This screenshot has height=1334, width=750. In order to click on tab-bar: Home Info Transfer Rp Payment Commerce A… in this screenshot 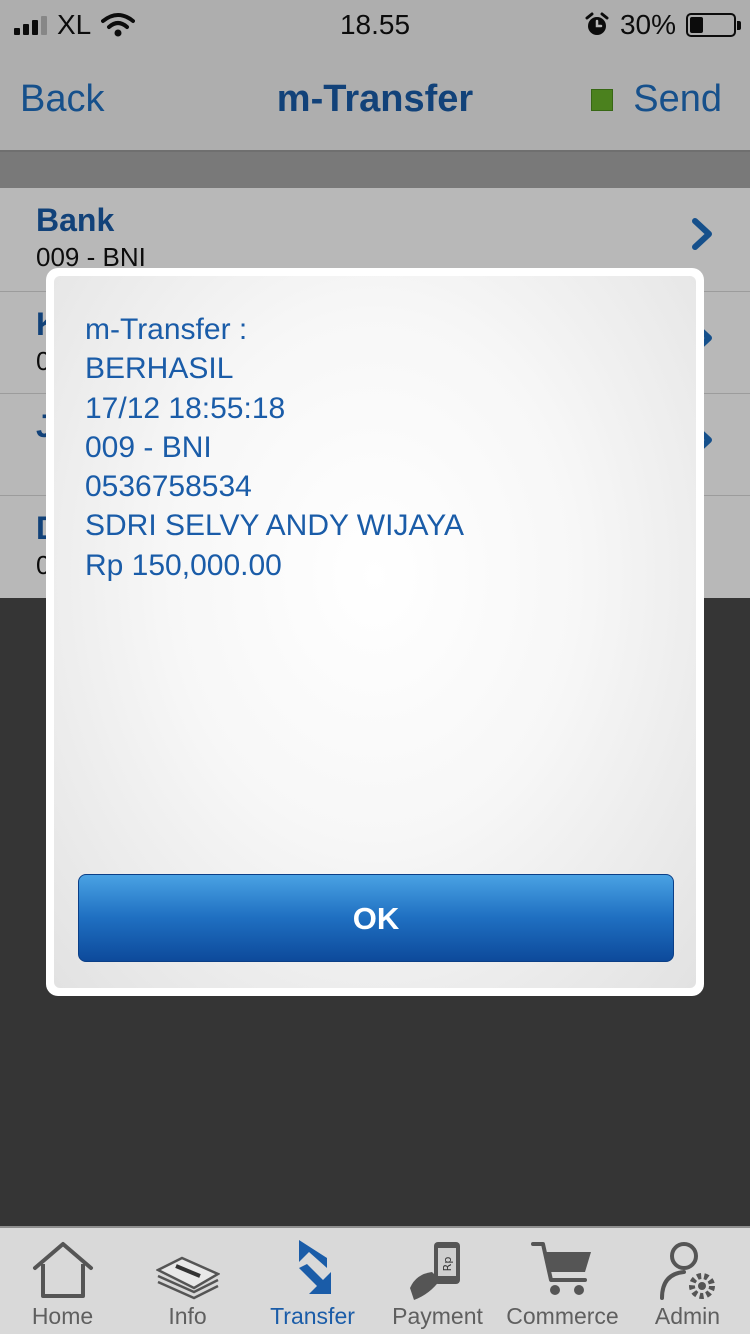, I will do `click(375, 1280)`.